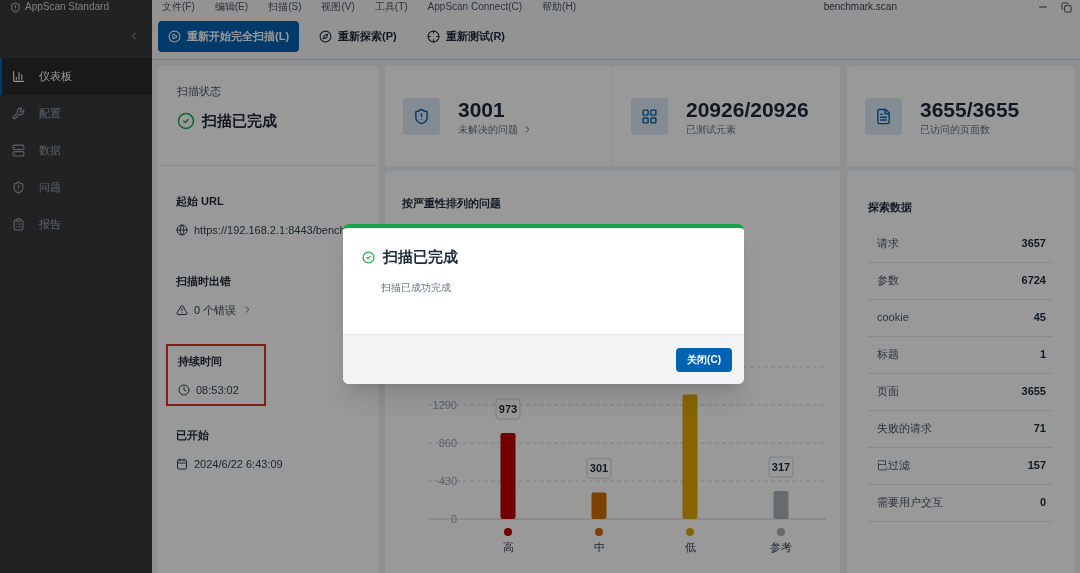 This screenshot has width=1080, height=573. What do you see at coordinates (193, 435) in the screenshot?
I see `field-label: 已开始` at bounding box center [193, 435].